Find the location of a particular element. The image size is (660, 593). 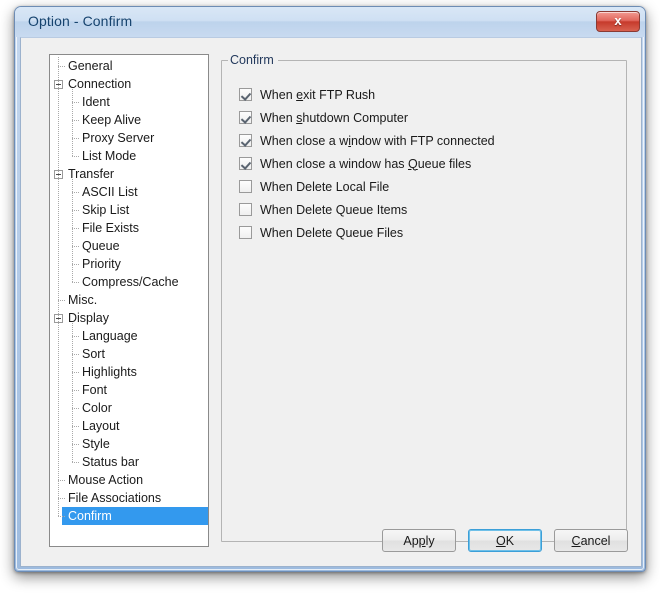

tree-item-connection: Connection is located at coordinates (129, 84).